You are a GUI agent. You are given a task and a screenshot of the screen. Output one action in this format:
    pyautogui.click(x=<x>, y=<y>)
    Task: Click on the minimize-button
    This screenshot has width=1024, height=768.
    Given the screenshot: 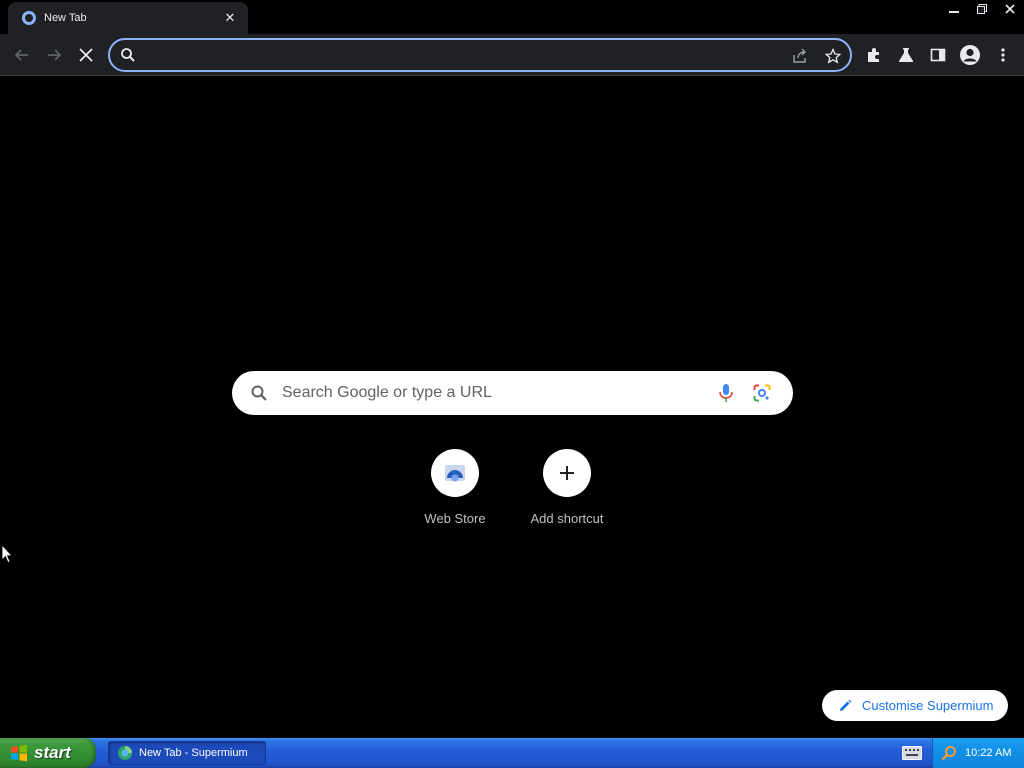 What is the action you would take?
    pyautogui.click(x=954, y=9)
    